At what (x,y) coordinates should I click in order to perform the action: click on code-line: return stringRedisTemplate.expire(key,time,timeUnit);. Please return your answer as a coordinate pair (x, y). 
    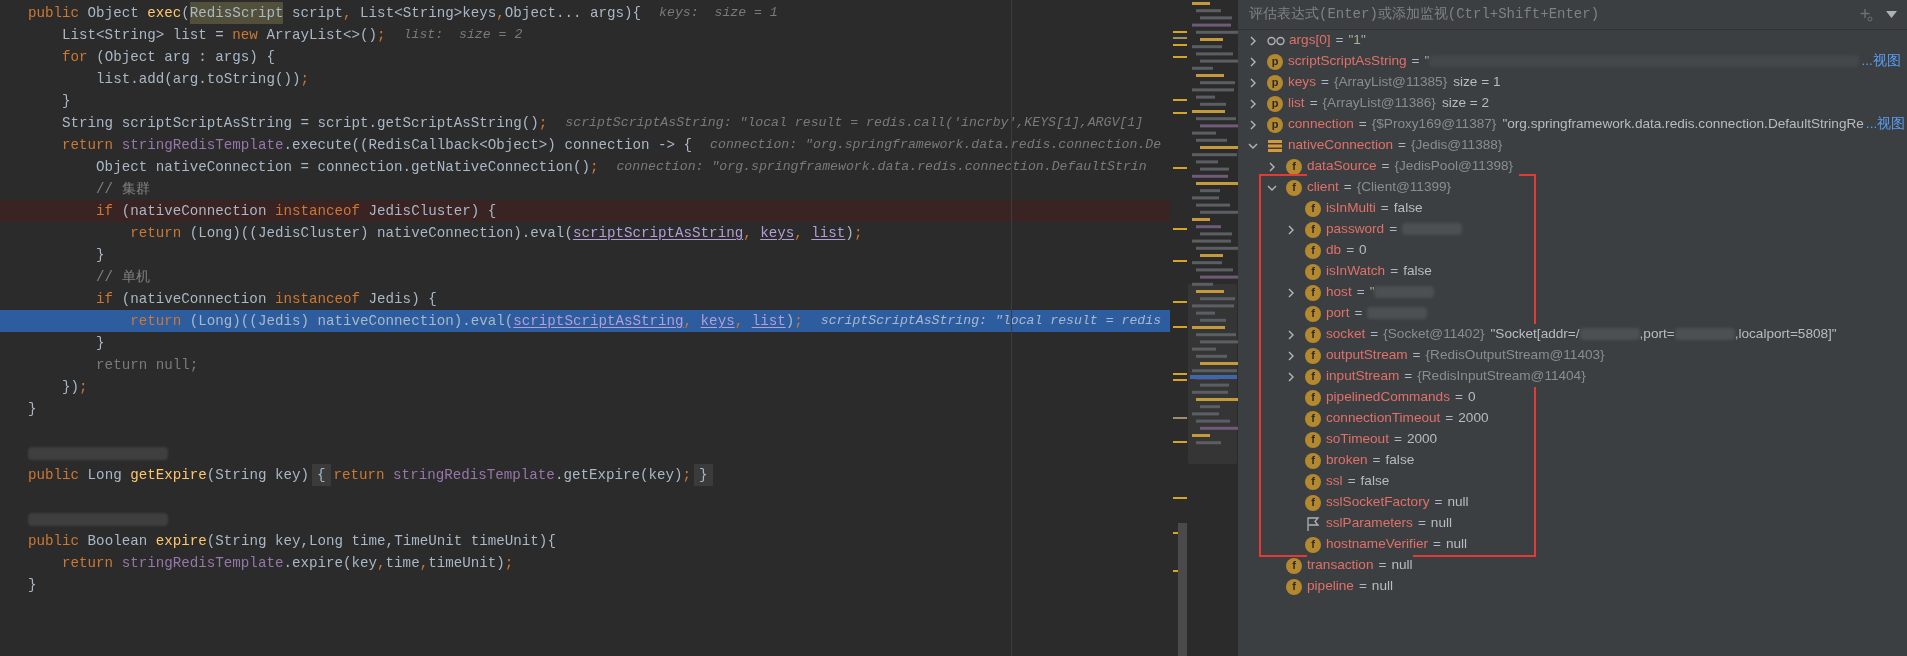
    Looking at the image, I should click on (287, 563).